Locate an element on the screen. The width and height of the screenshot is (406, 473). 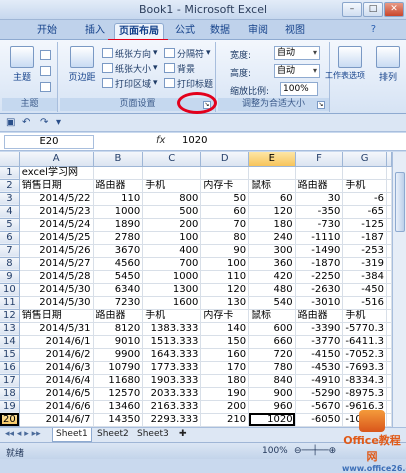
cell: 1300 is located at coordinates (172, 290).